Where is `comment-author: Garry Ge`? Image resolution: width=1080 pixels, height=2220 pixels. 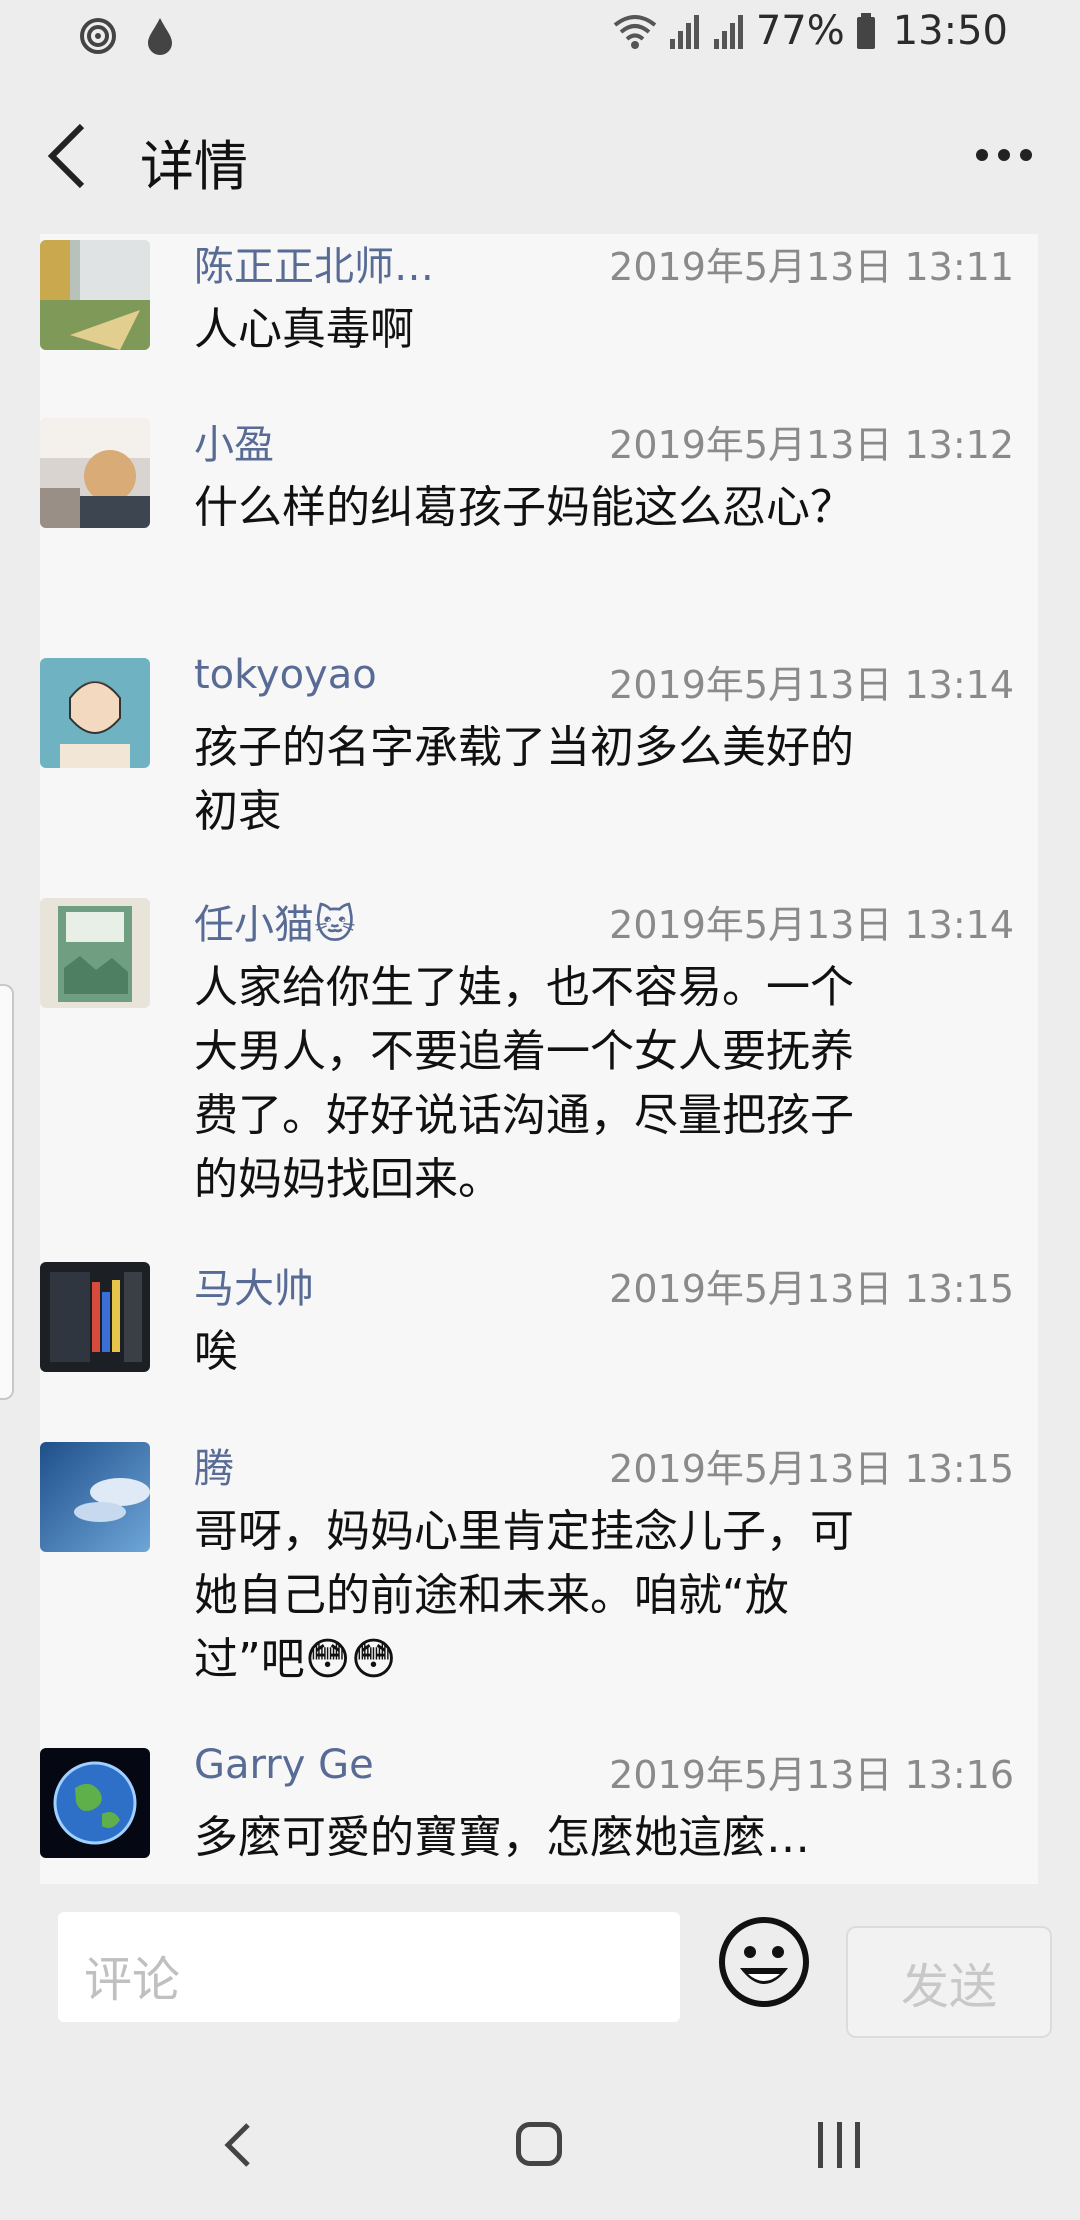 comment-author: Garry Ge is located at coordinates (284, 1765).